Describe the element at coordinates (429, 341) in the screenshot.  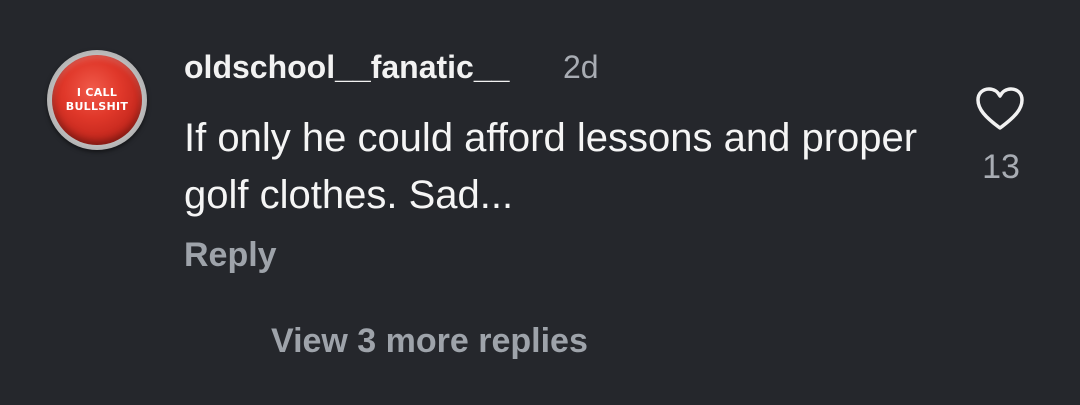
I see `view-more-replies-button: View 3 more replies` at that location.